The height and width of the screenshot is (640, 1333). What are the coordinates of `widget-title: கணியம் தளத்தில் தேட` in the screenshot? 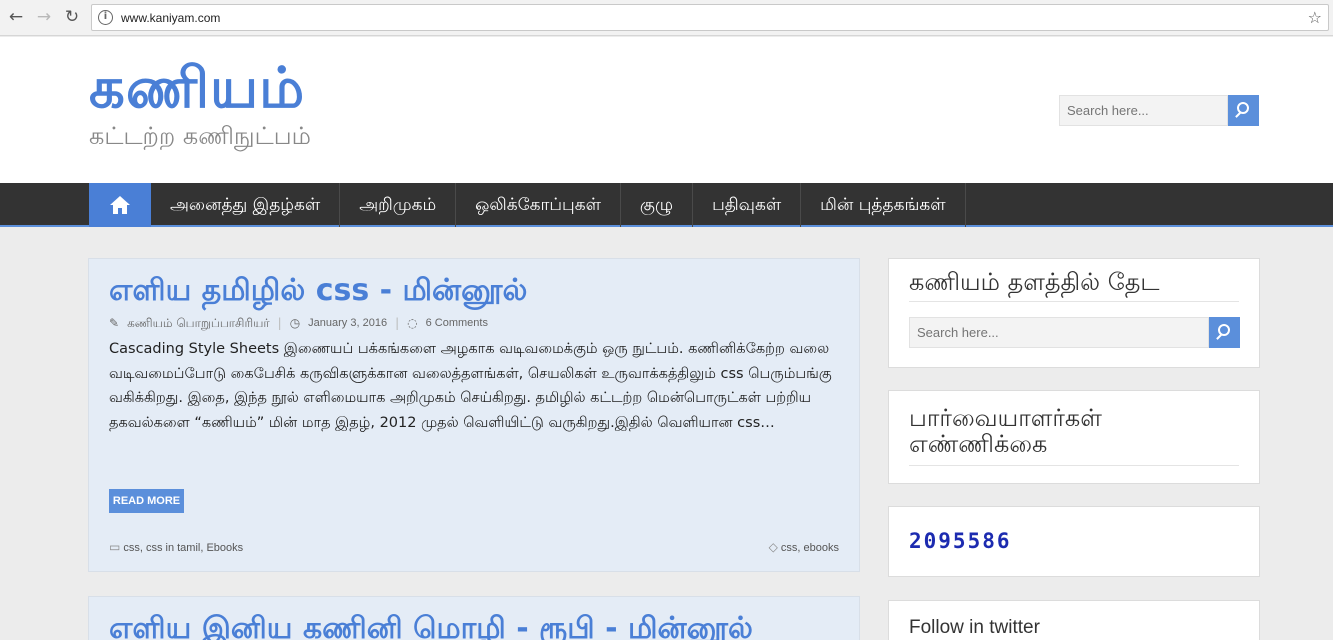 It's located at (1074, 285).